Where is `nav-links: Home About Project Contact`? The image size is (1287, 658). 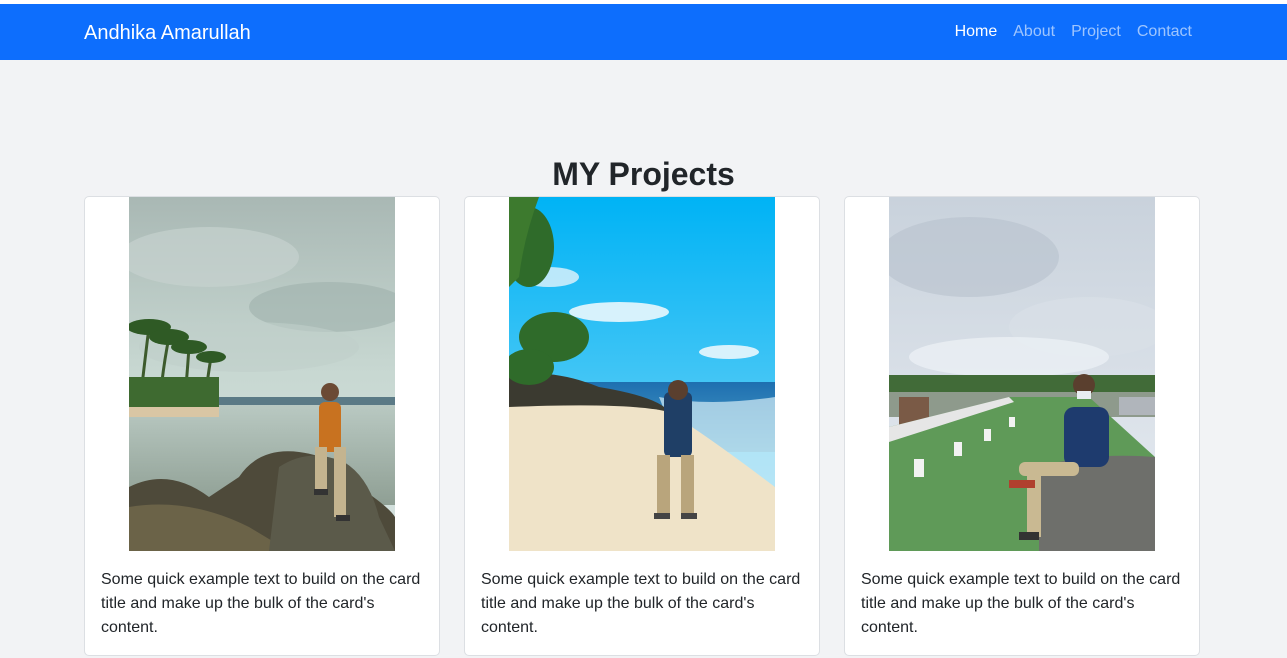
nav-links: Home About Project Contact is located at coordinates (1073, 32).